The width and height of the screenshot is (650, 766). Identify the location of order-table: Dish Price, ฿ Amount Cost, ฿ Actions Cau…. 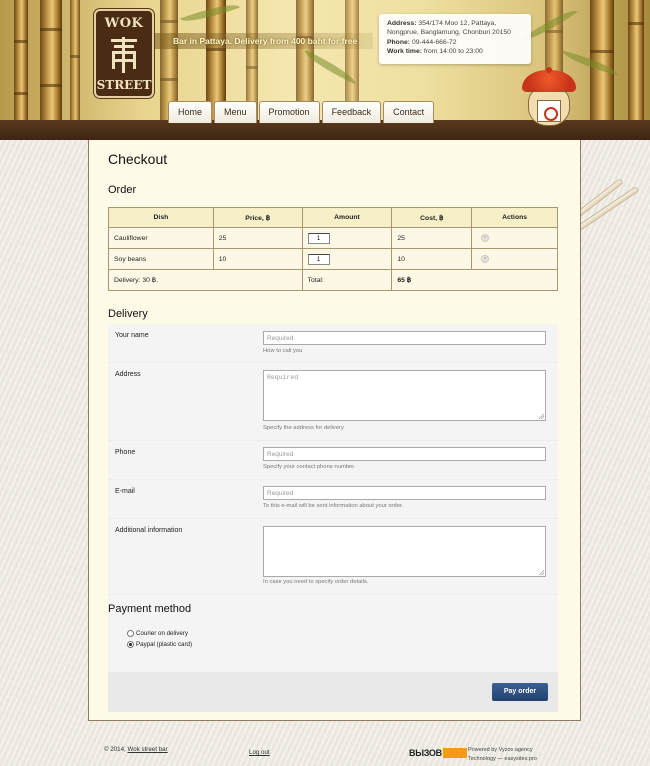
(333, 249).